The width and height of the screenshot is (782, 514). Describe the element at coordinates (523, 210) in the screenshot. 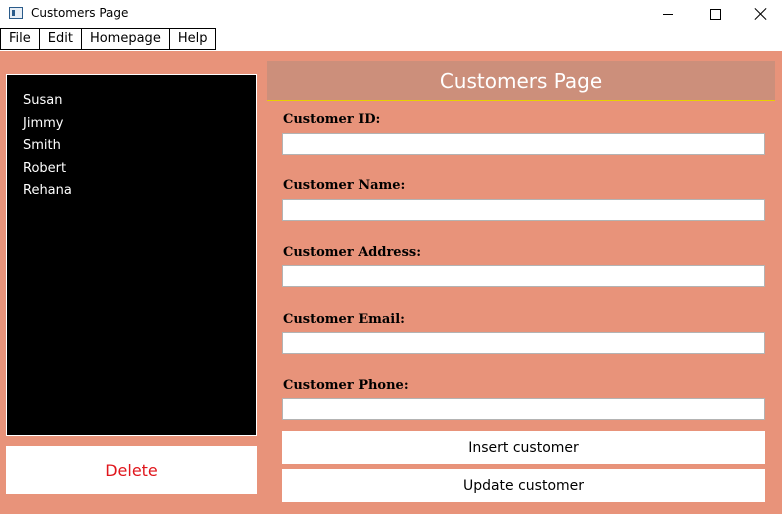

I see `customer-name-field` at that location.